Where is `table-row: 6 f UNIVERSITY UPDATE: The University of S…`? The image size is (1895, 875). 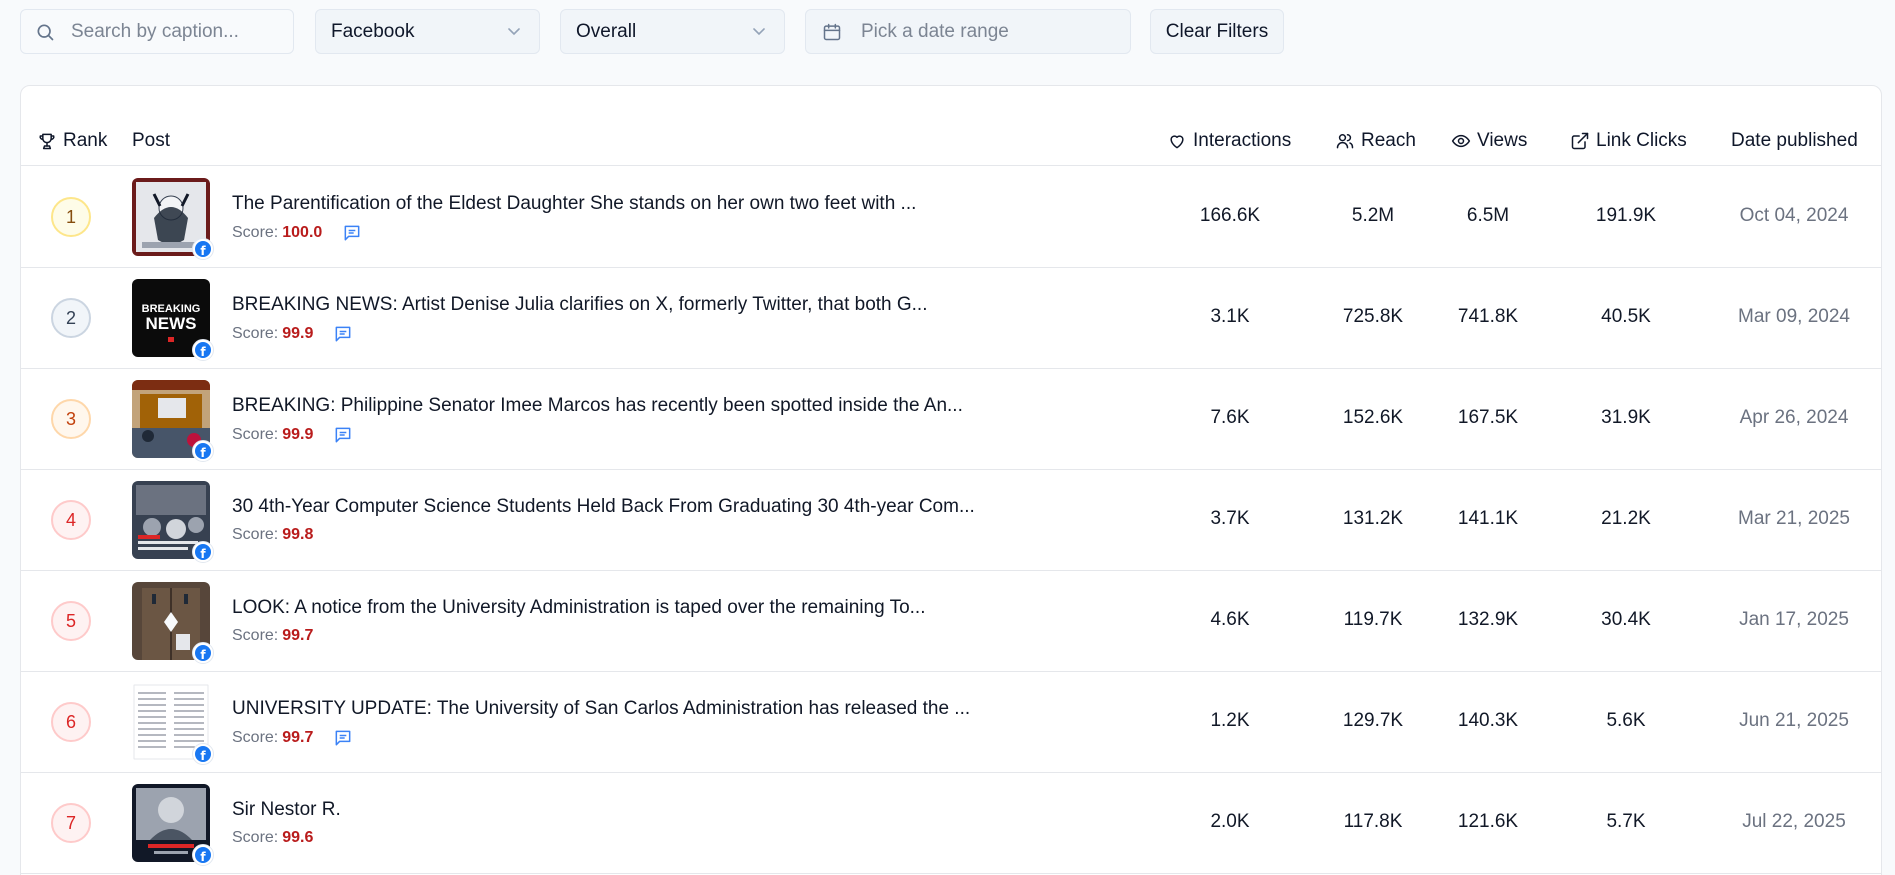 table-row: 6 f UNIVERSITY UPDATE: The University of S… is located at coordinates (951, 722).